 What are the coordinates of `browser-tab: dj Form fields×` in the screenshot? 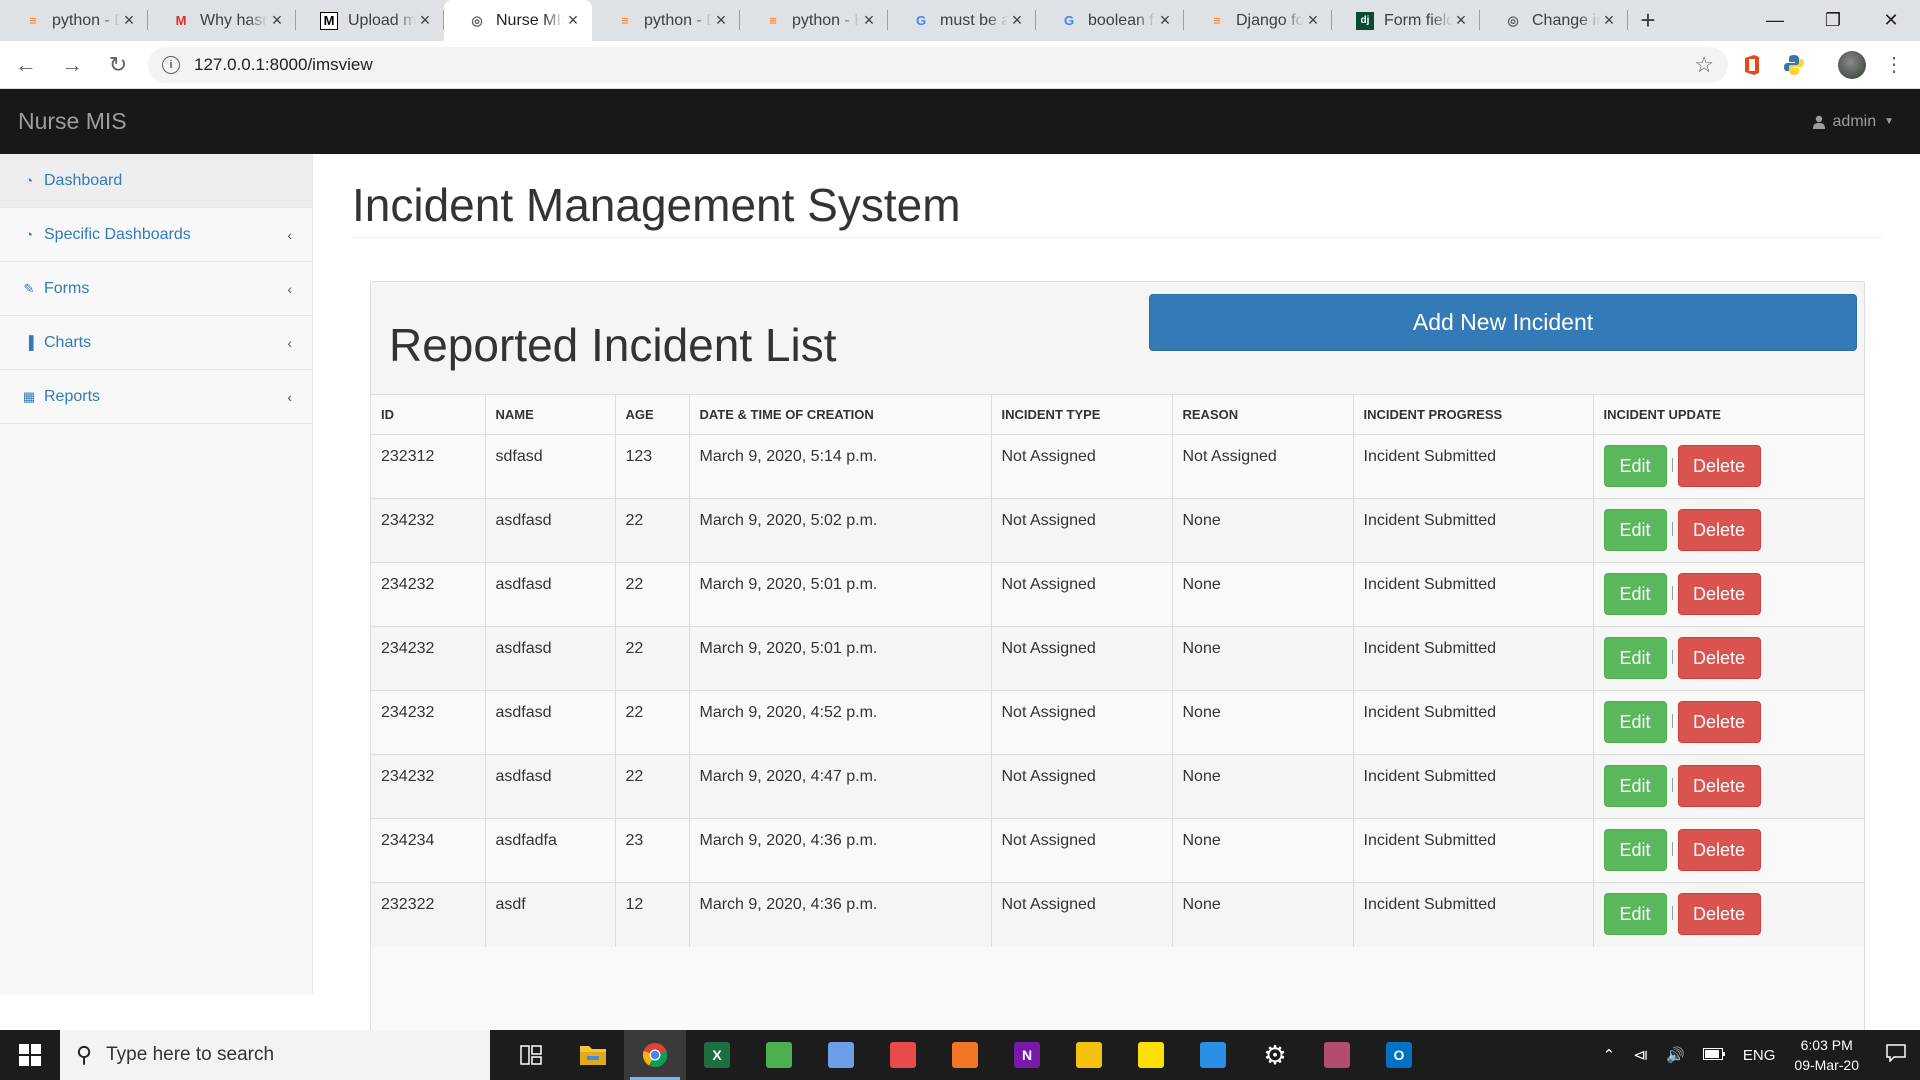 It's located at (1406, 20).